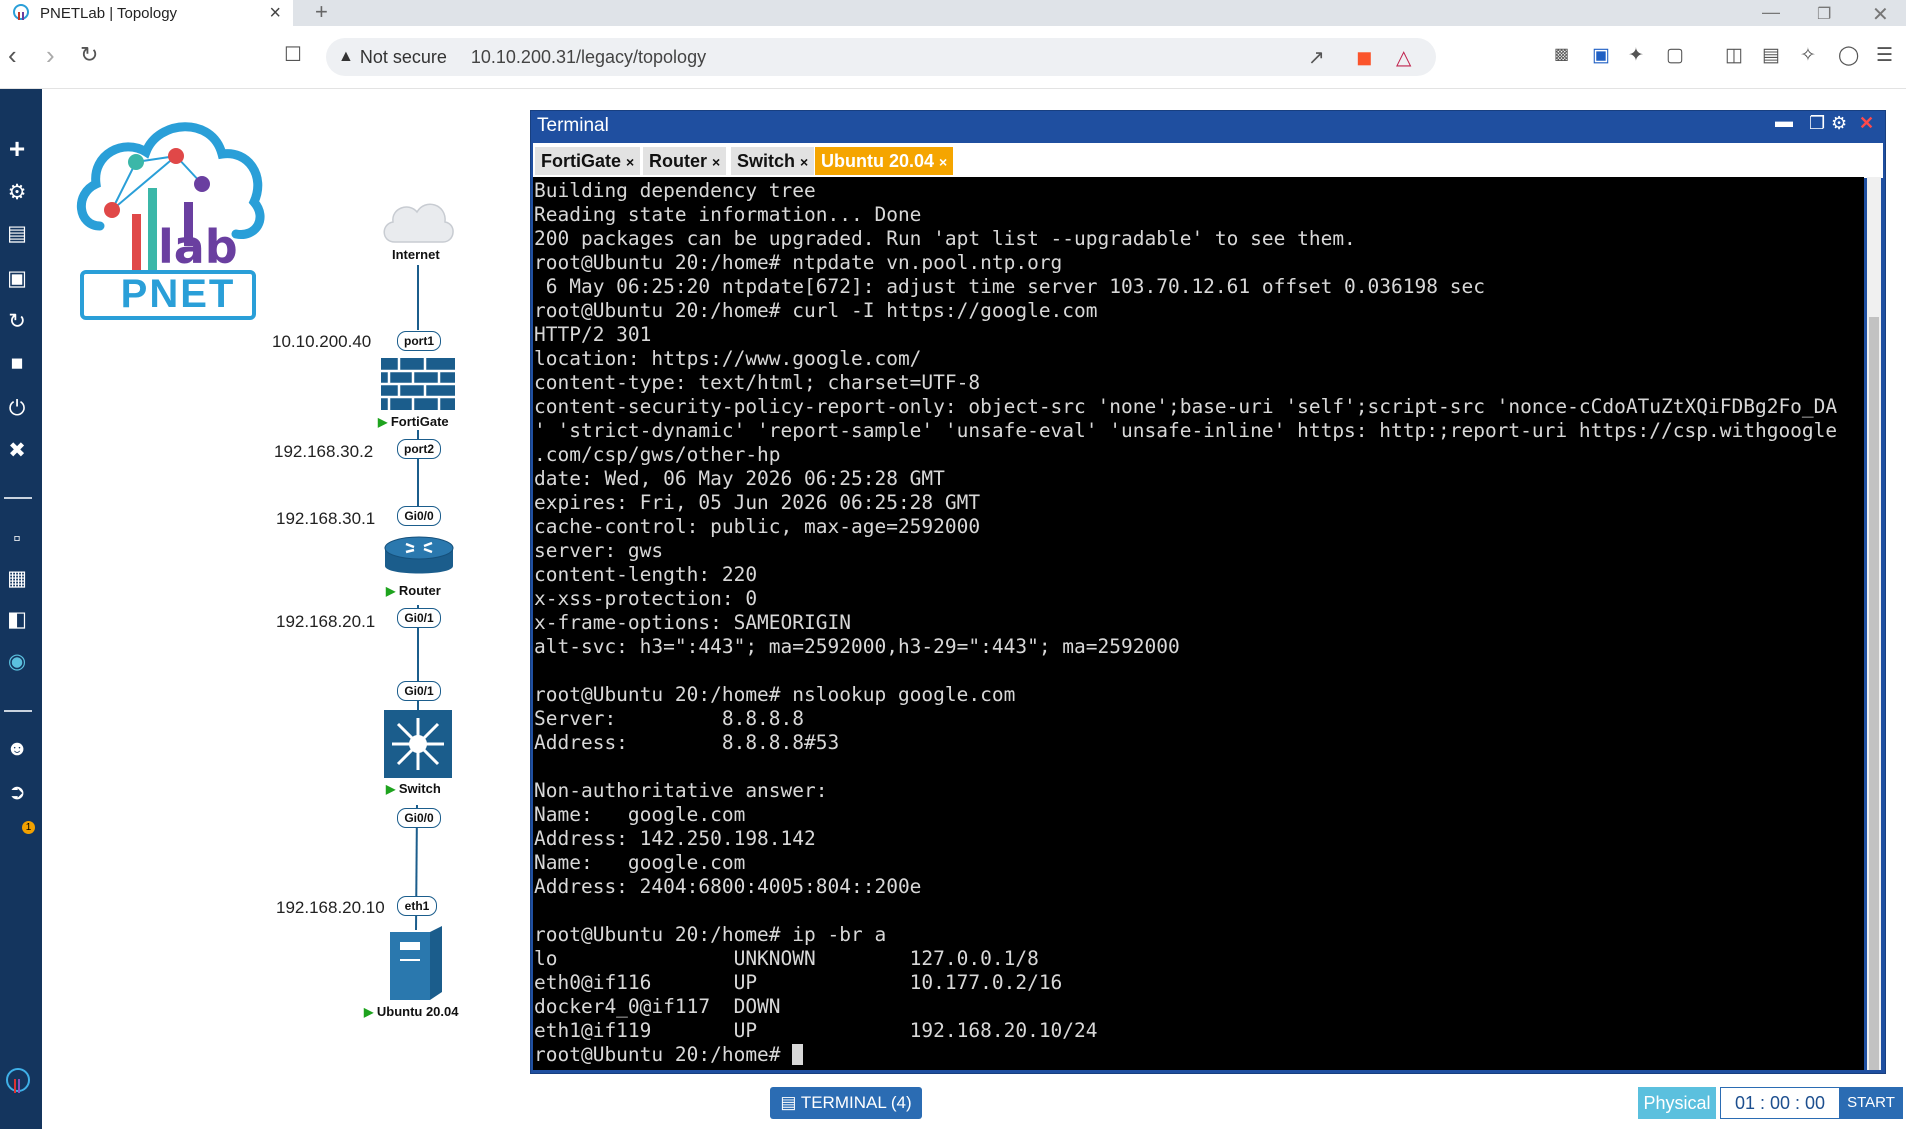 The height and width of the screenshot is (1129, 1906). I want to click on share-icon: ↗, so click(1316, 57).